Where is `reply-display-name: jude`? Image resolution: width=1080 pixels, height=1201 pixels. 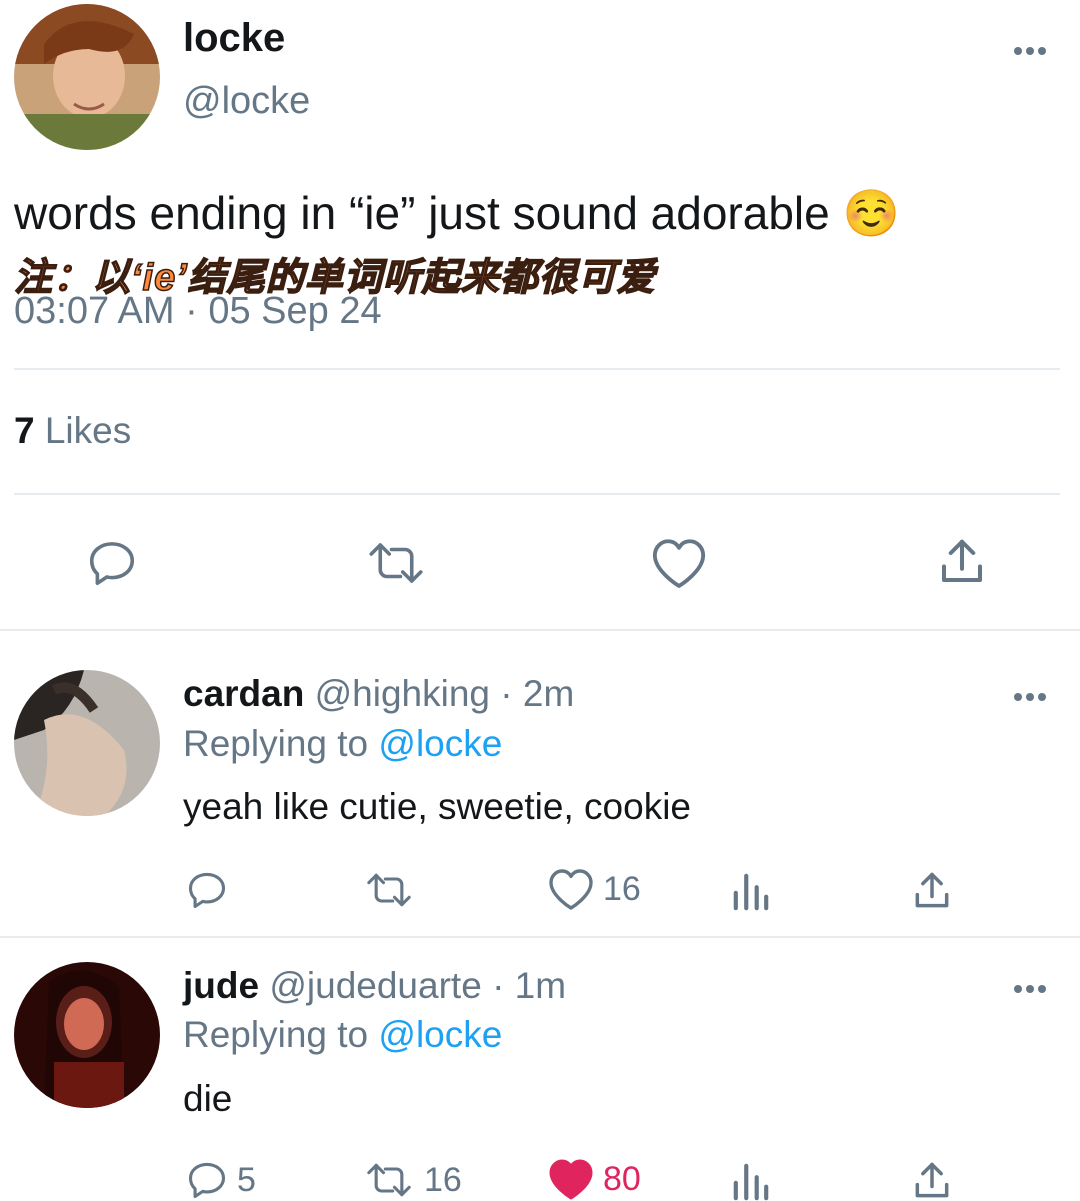
reply-display-name: jude is located at coordinates (221, 985).